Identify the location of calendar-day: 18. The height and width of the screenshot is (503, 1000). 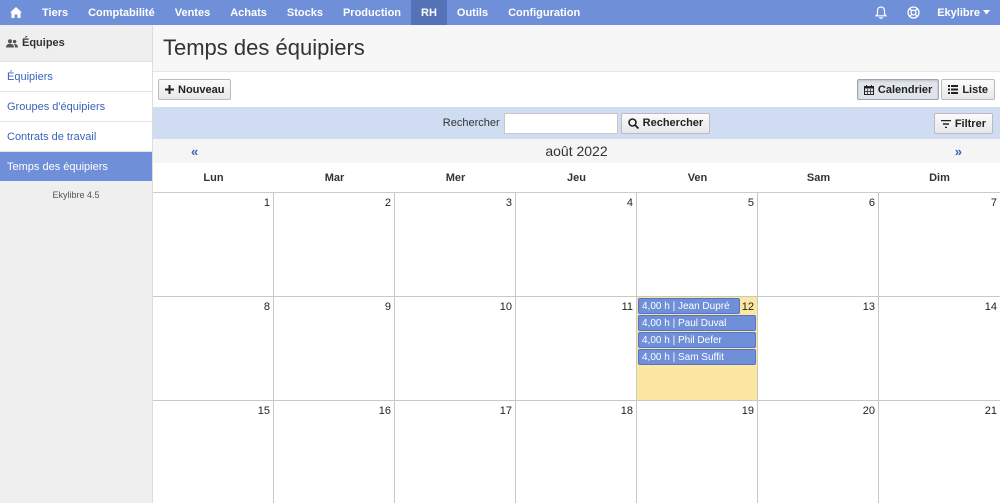
(576, 452).